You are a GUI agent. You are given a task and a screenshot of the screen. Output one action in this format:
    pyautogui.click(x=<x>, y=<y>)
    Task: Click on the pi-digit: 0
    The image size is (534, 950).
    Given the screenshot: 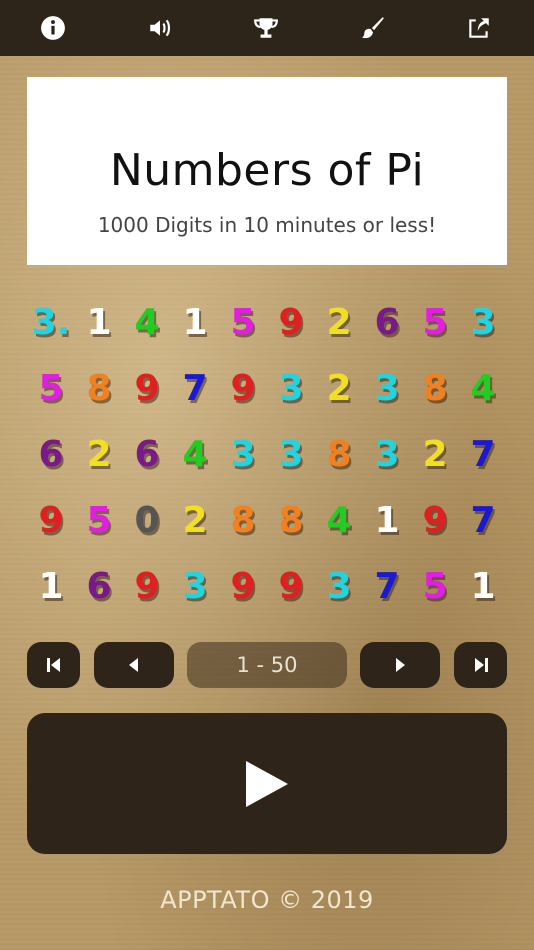 What is the action you would take?
    pyautogui.click(x=147, y=521)
    